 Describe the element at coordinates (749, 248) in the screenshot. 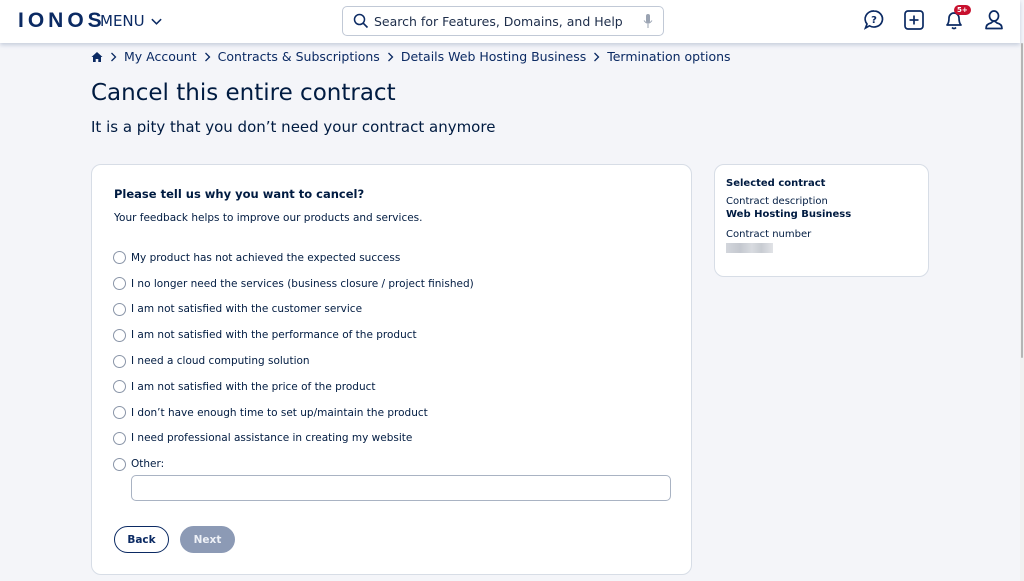

I see `contract-number-redacted` at that location.